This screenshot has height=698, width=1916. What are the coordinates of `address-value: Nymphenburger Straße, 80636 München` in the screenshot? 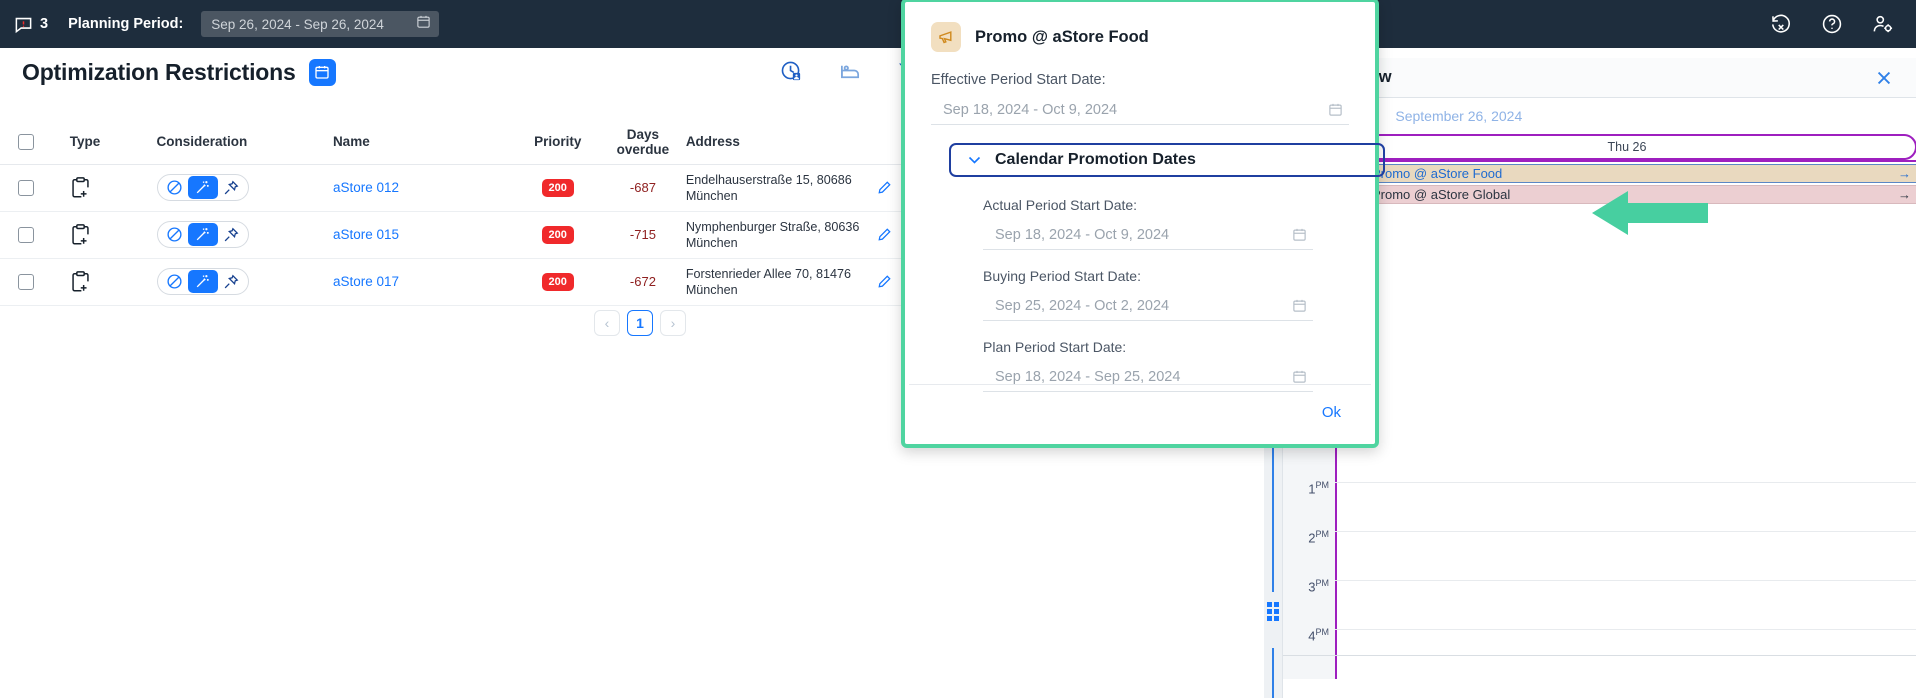 It's located at (772, 234).